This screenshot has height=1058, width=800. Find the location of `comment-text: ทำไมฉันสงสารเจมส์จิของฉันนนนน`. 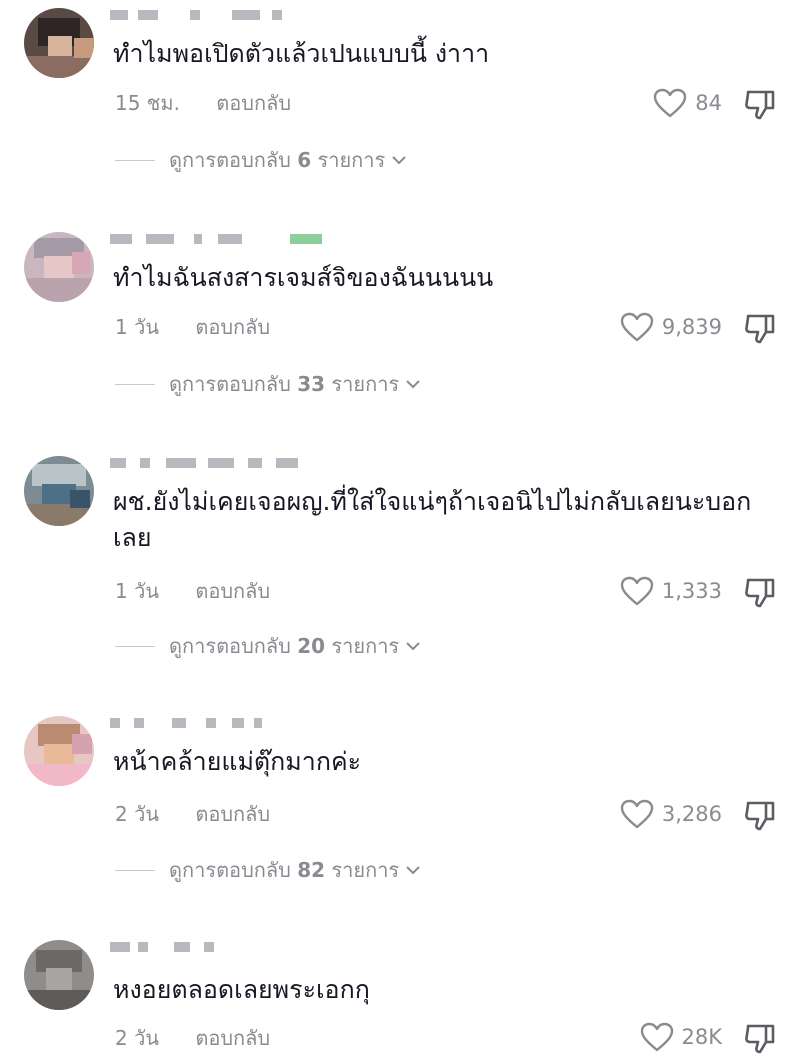

comment-text: ทำไมฉันสงสารเจมส์จิของฉันนนนน is located at coordinates (303, 277).